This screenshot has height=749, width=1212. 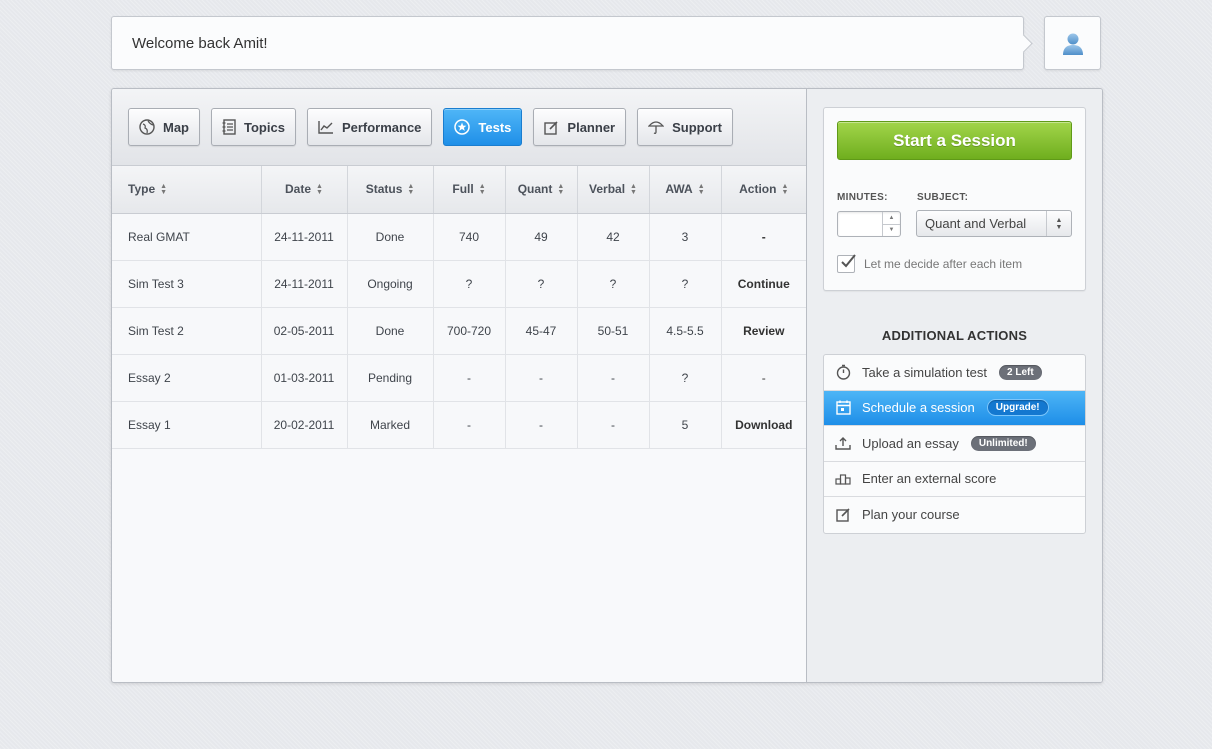 What do you see at coordinates (697, 127) in the screenshot?
I see `tab-support-label: Support` at bounding box center [697, 127].